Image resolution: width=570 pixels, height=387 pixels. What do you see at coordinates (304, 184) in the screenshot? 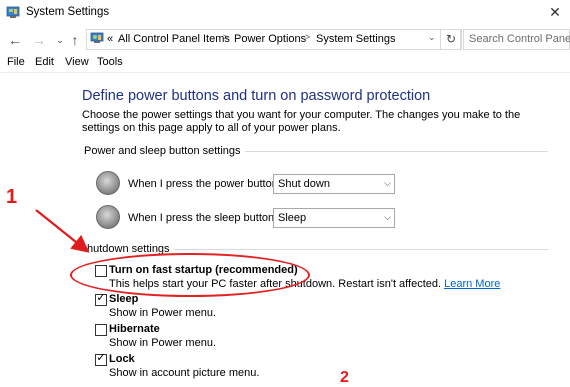
I see `power-button-value: Shut down` at bounding box center [304, 184].